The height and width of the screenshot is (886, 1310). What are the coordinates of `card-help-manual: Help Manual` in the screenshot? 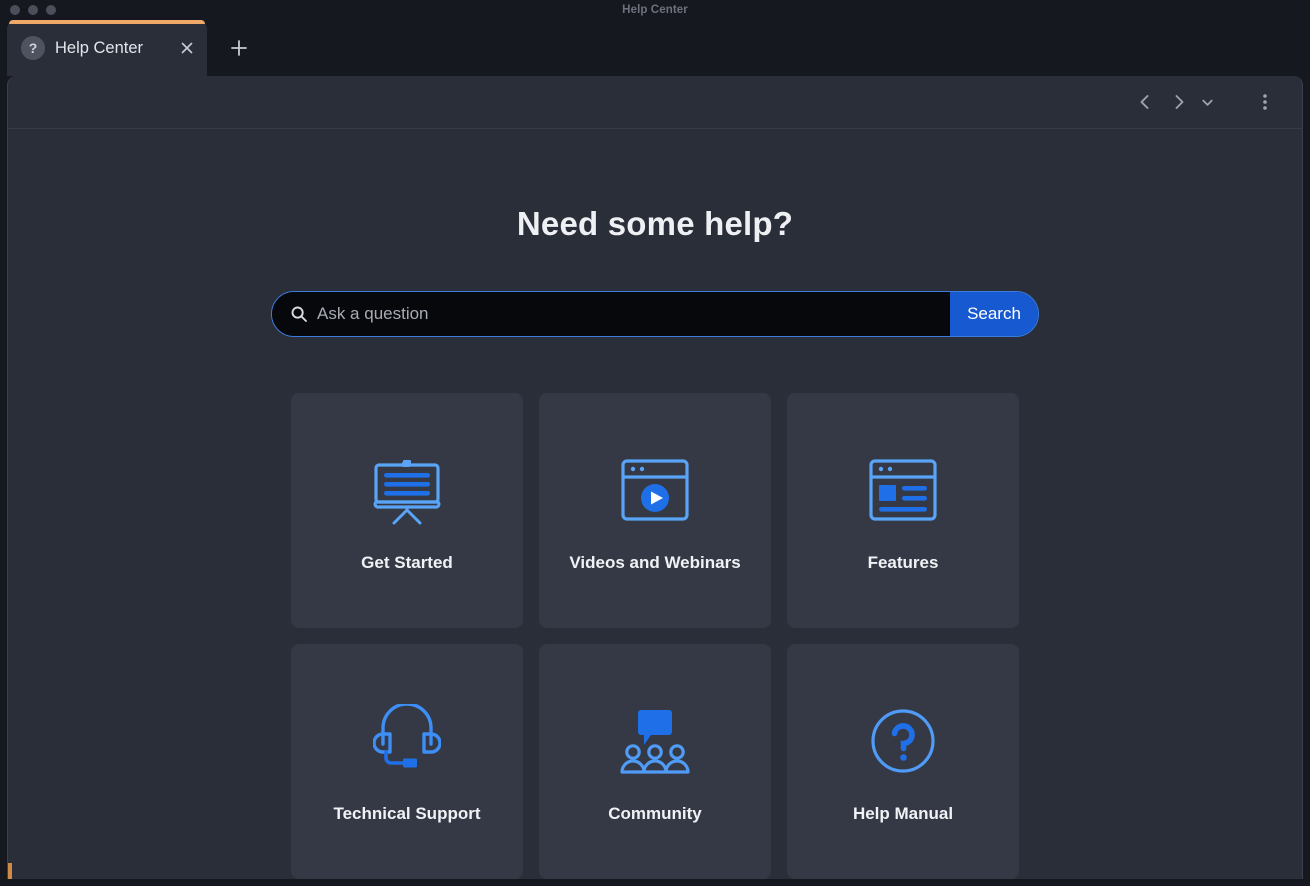 It's located at (903, 761).